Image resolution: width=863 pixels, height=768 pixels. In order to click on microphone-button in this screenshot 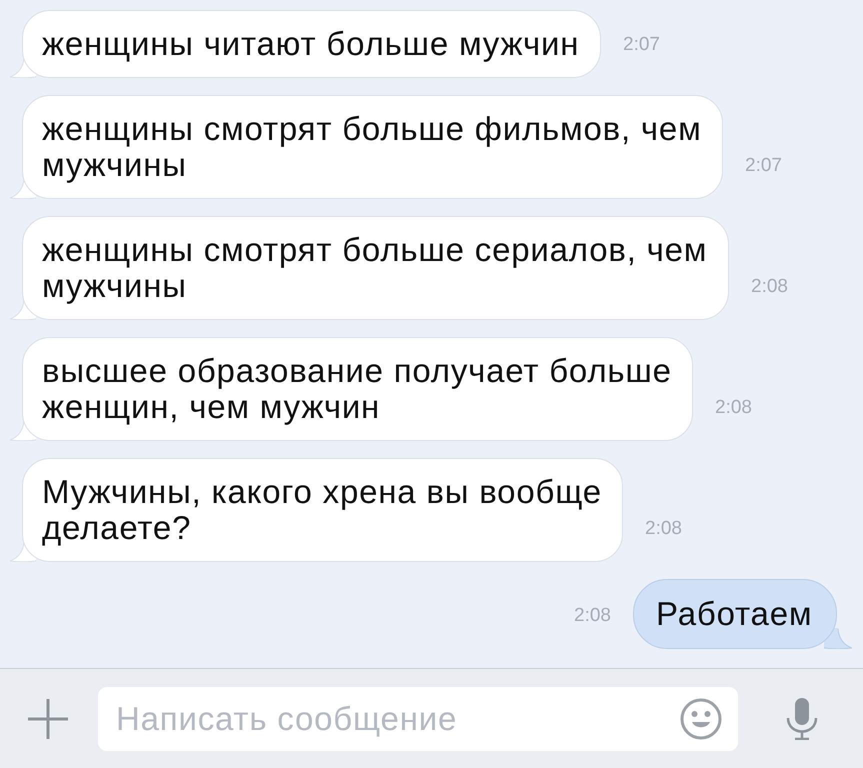, I will do `click(802, 718)`.